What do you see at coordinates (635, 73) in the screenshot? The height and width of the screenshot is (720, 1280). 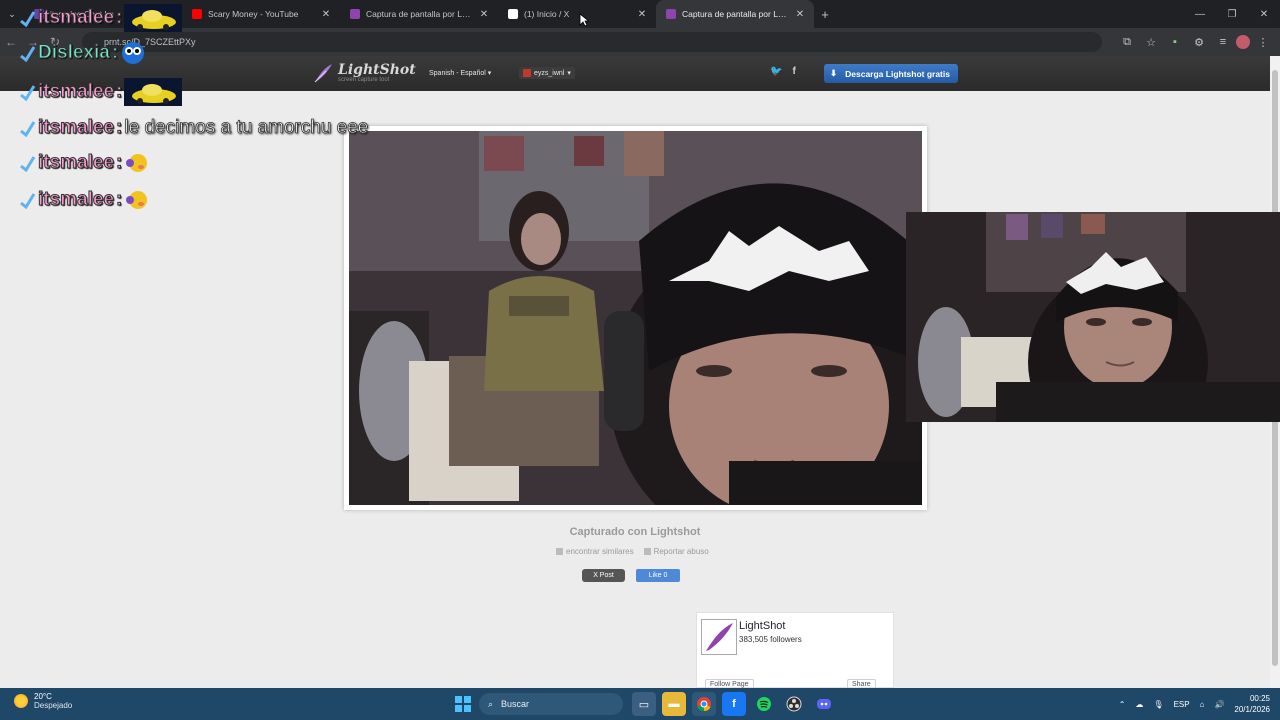 I see `lightshot-header` at bounding box center [635, 73].